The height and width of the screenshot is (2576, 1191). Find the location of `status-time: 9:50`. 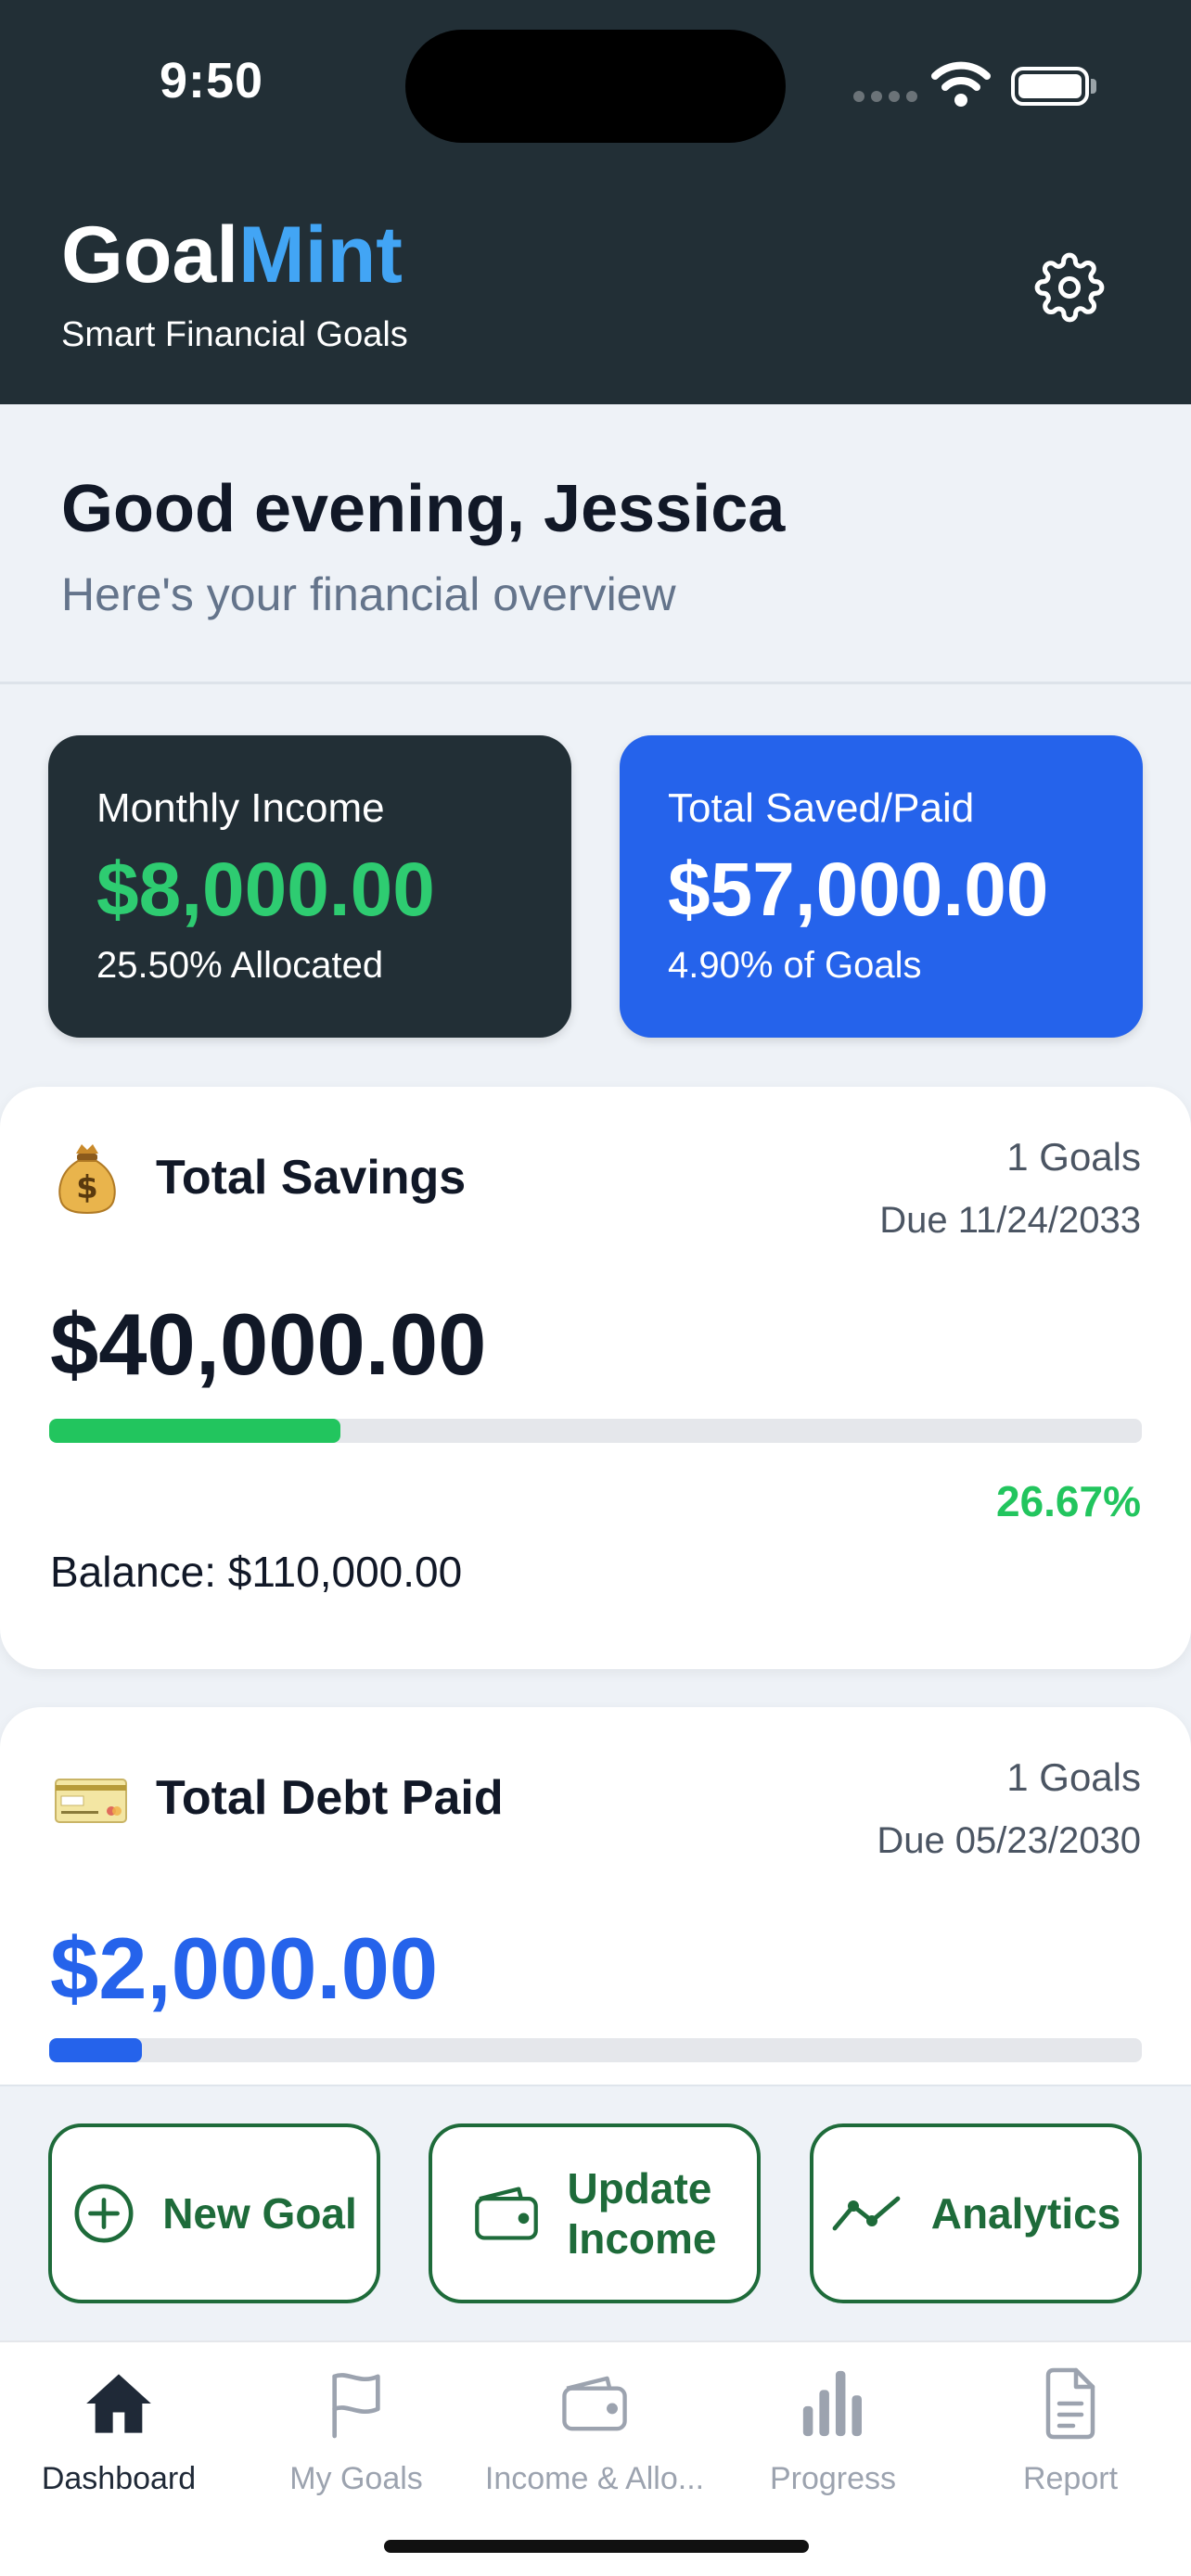

status-time: 9:50 is located at coordinates (212, 80).